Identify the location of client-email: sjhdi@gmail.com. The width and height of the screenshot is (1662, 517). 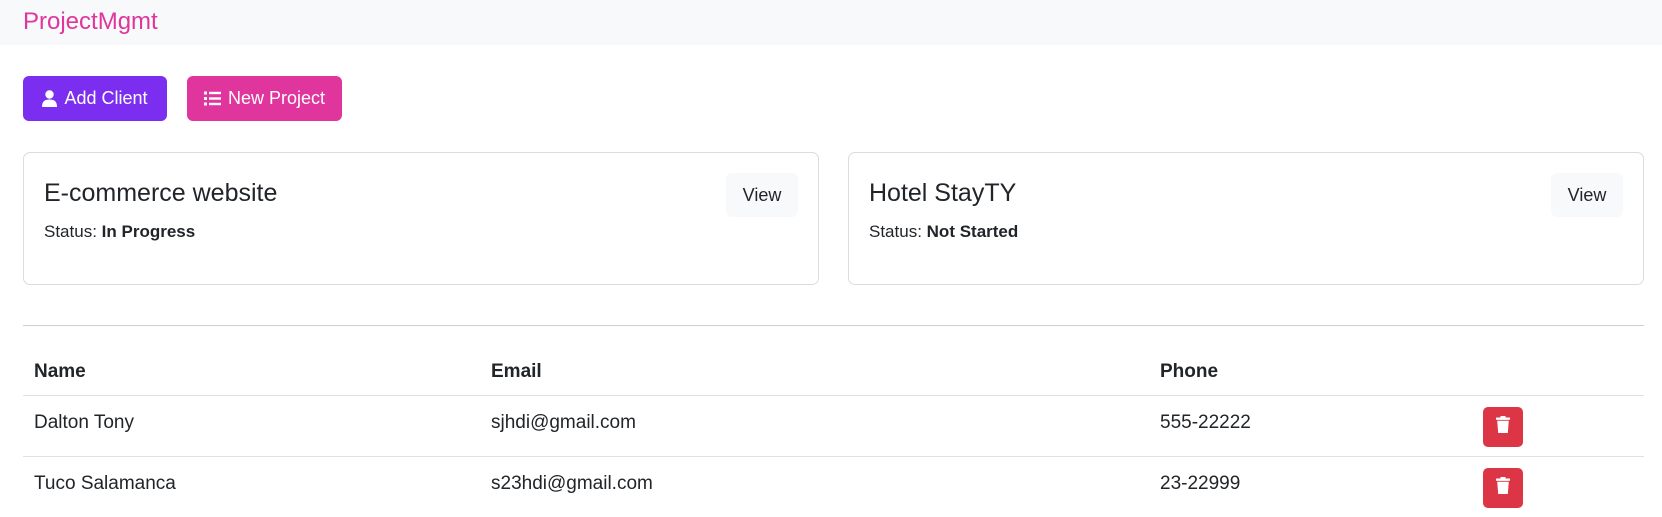
(563, 422).